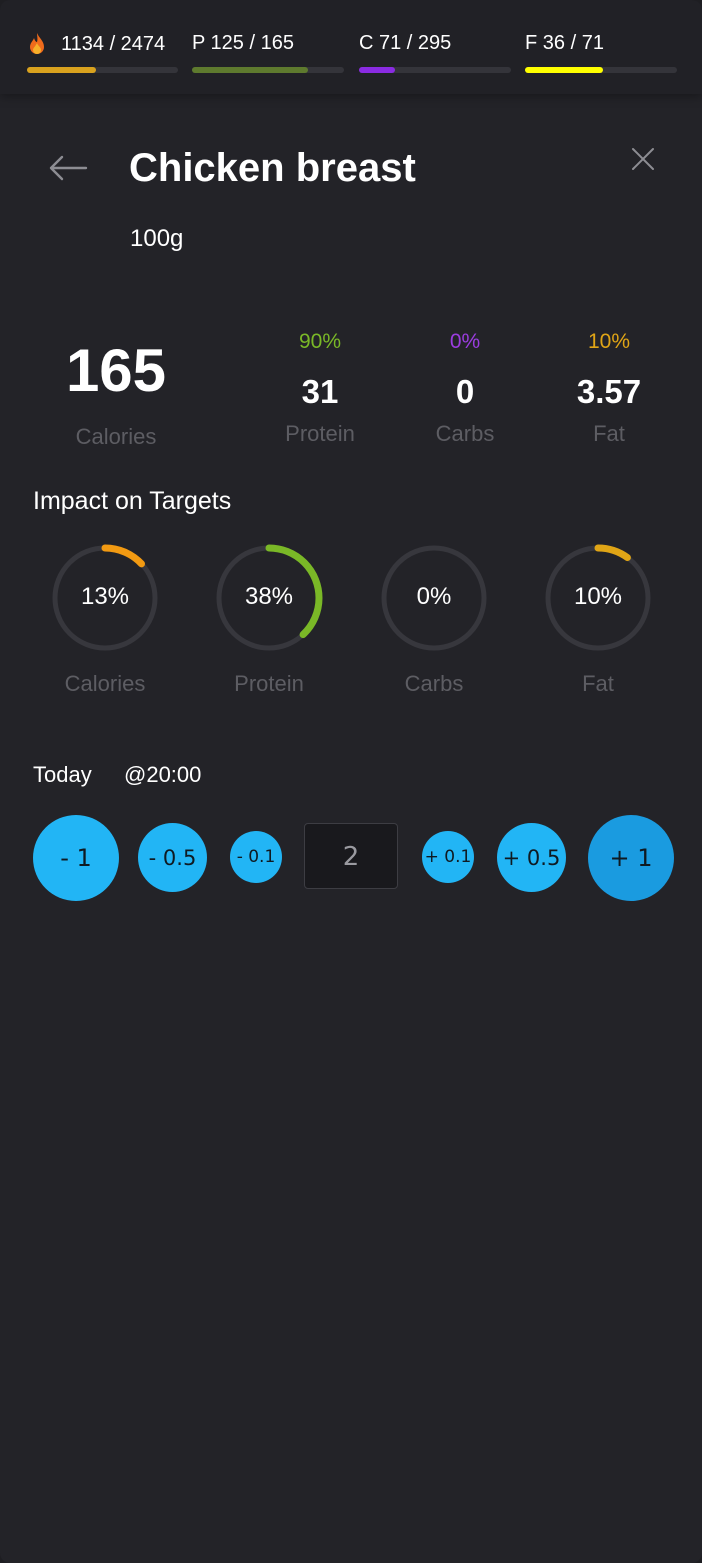 Image resolution: width=702 pixels, height=1563 pixels. What do you see at coordinates (320, 341) in the screenshot?
I see `protein-percent: 90%` at bounding box center [320, 341].